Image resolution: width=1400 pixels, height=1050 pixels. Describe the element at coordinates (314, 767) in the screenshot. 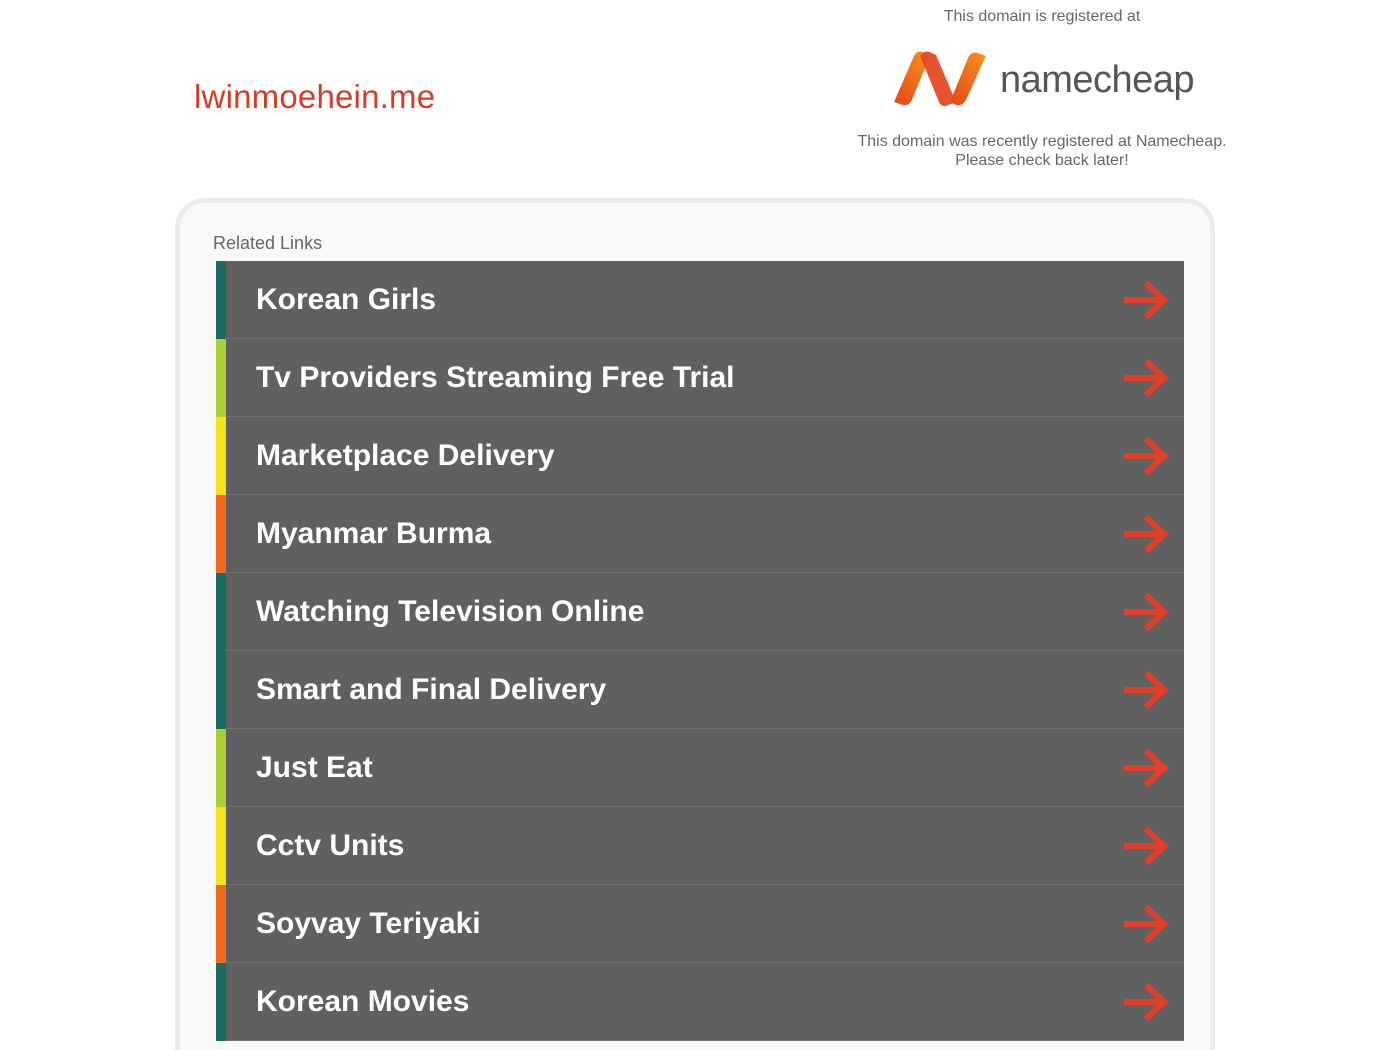

I see `related-link-label: Just Eat` at that location.